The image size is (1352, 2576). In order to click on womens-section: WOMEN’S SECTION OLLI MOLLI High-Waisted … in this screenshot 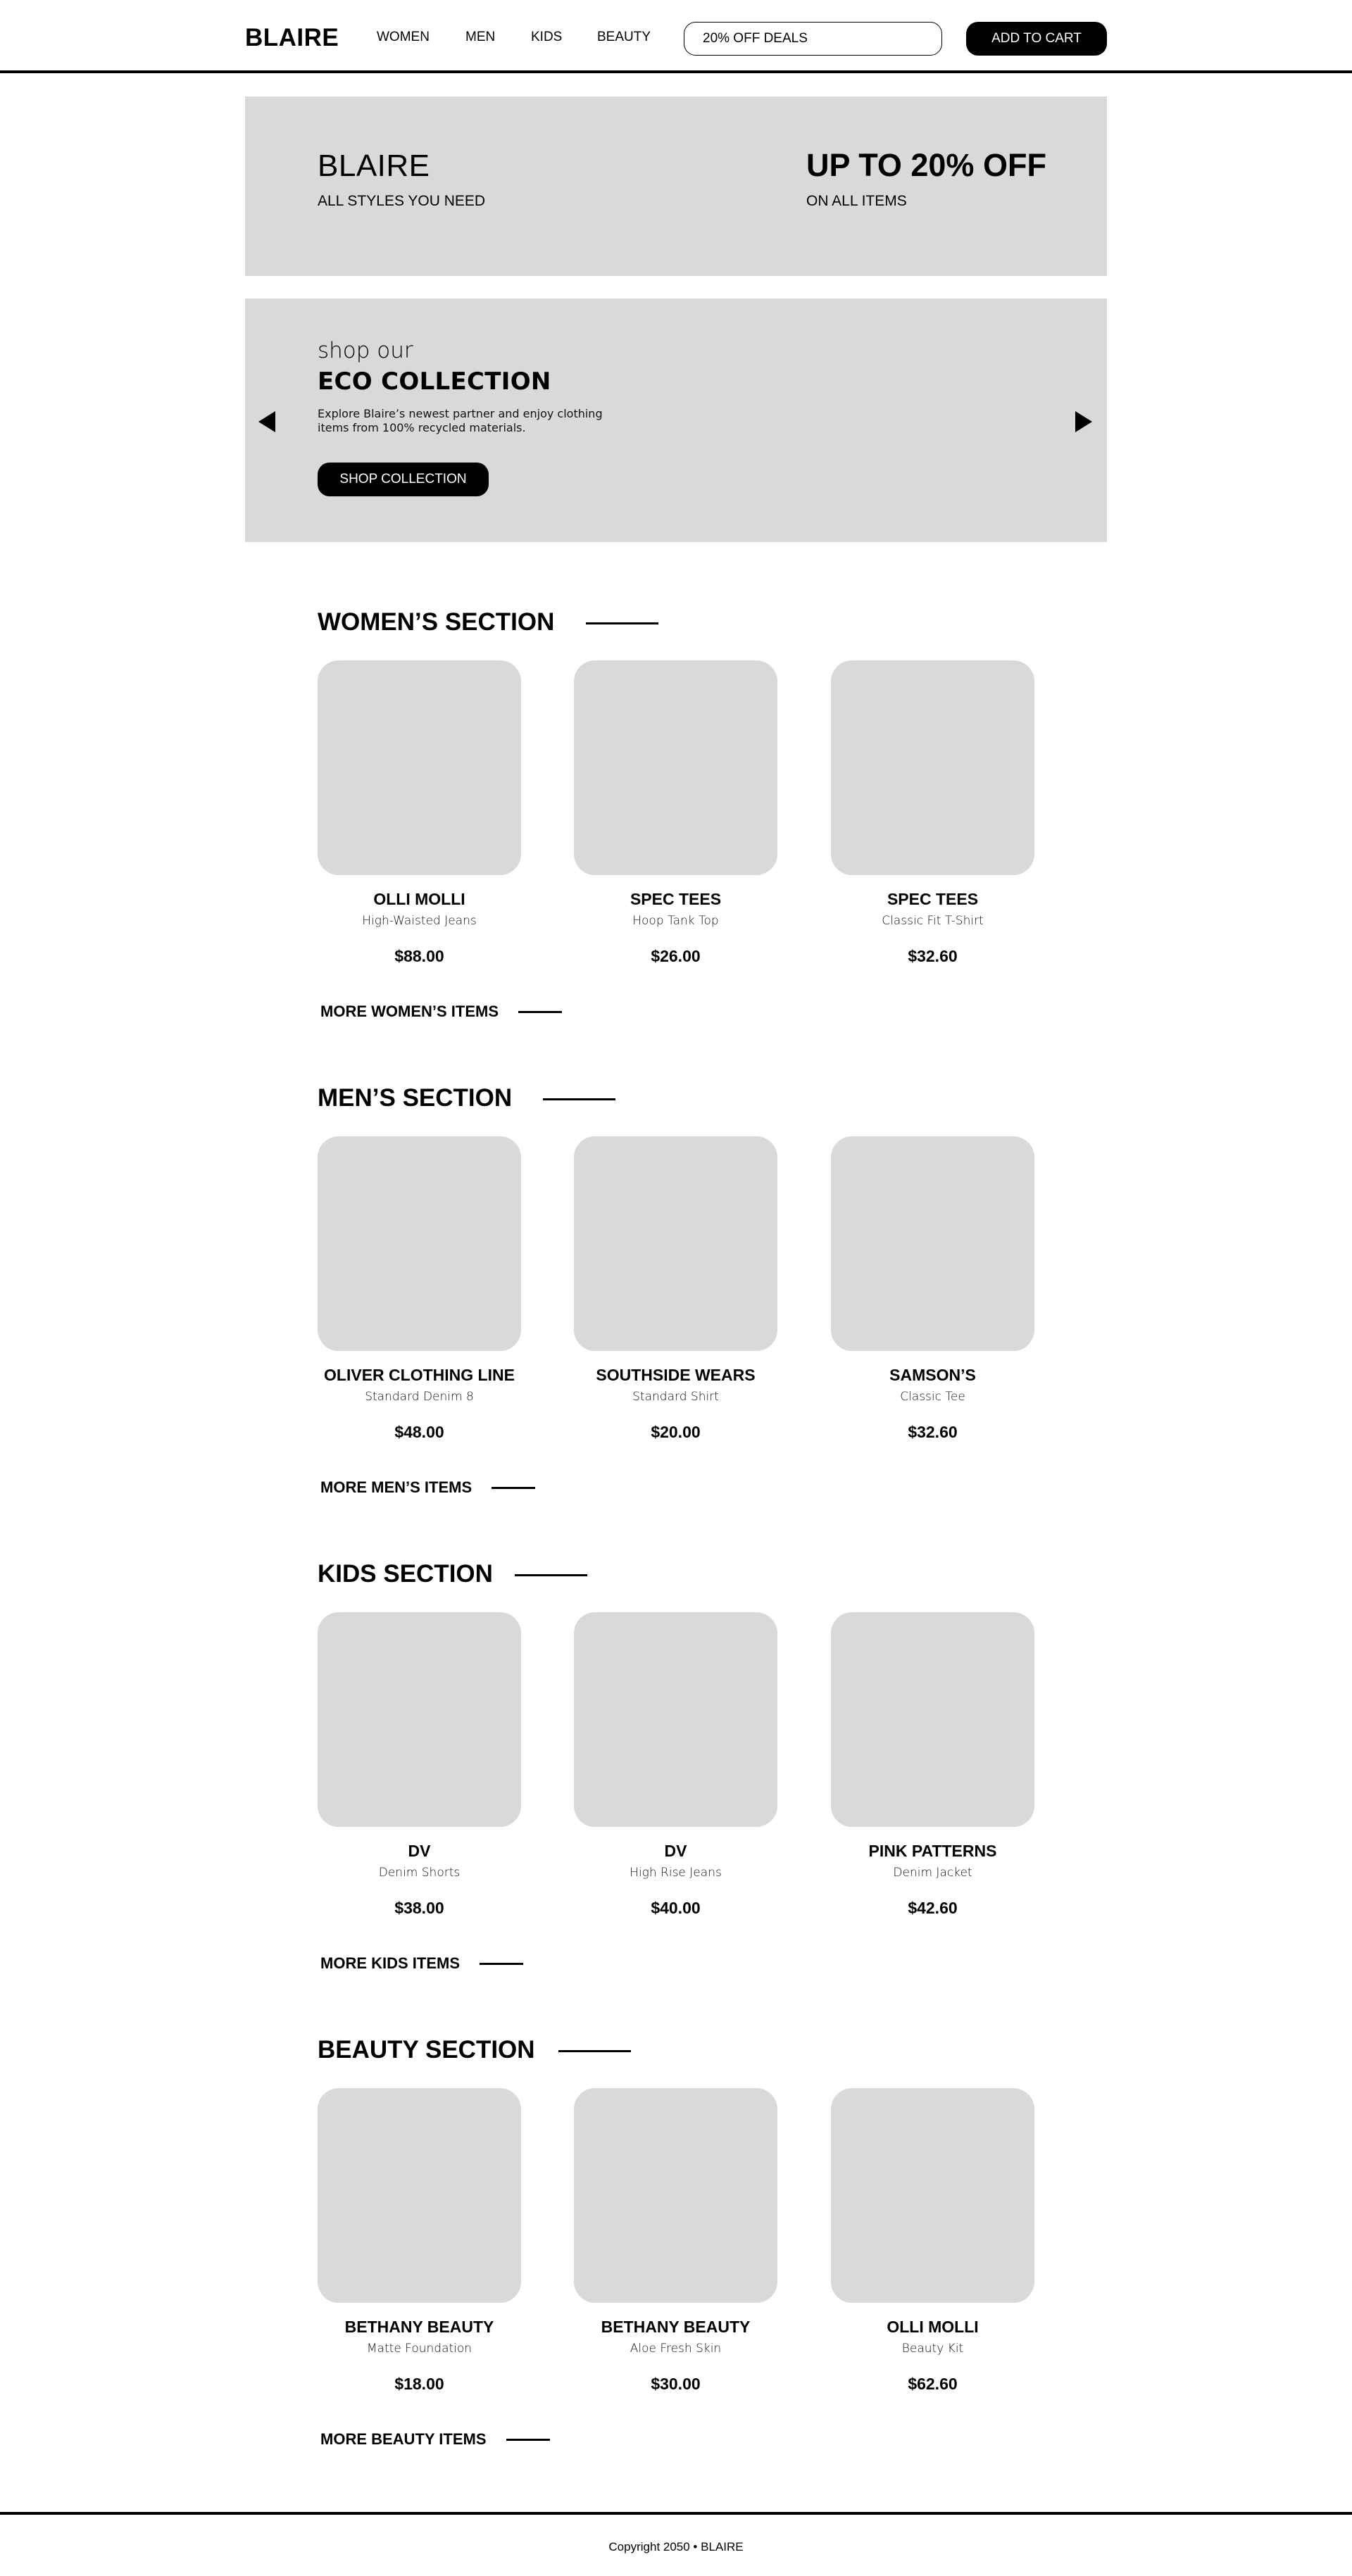, I will do `click(676, 846)`.